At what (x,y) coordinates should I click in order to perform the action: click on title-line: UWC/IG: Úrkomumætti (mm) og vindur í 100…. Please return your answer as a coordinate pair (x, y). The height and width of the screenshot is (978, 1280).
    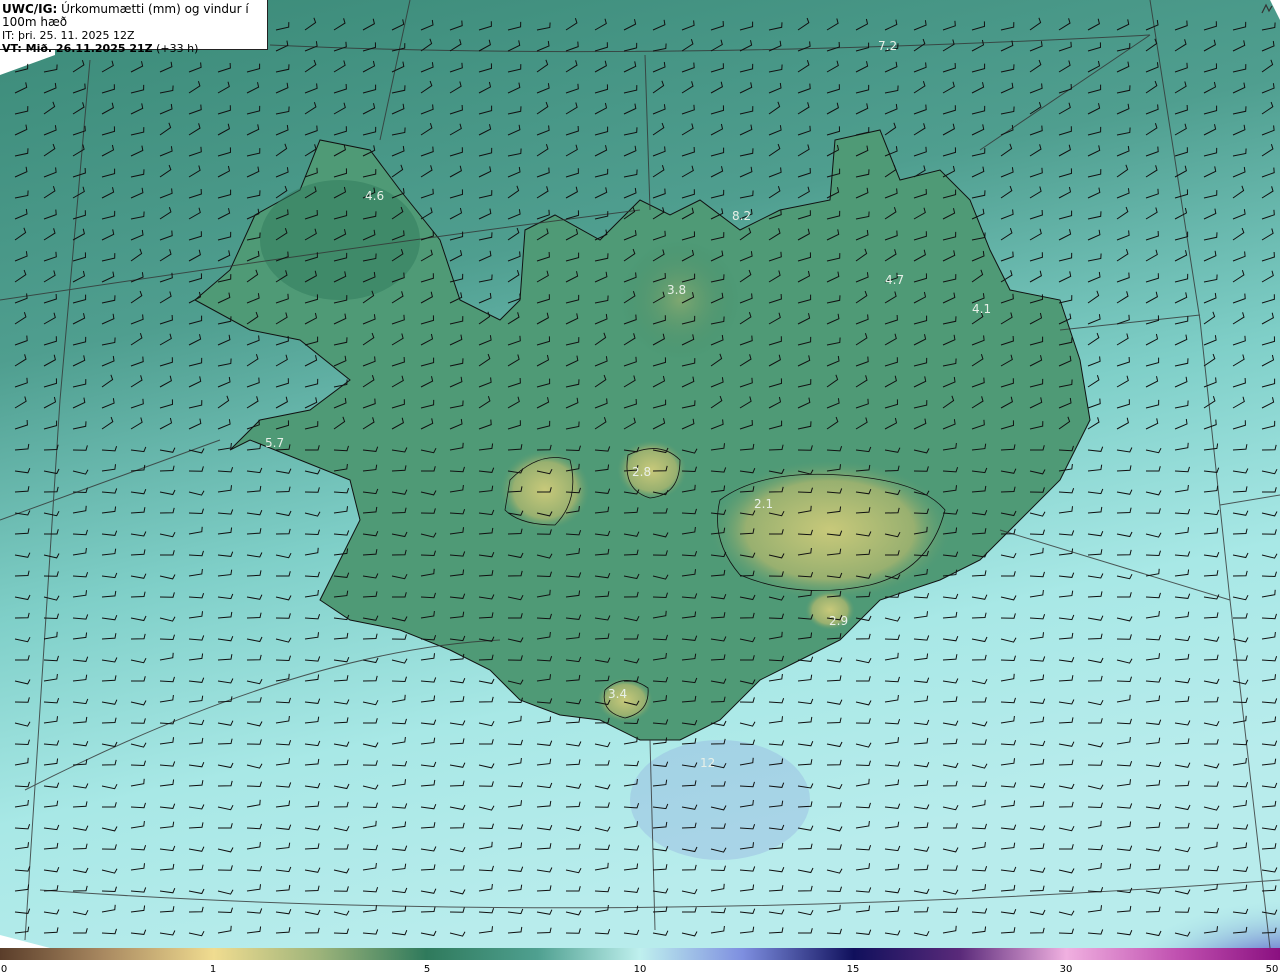
    Looking at the image, I should click on (134, 16).